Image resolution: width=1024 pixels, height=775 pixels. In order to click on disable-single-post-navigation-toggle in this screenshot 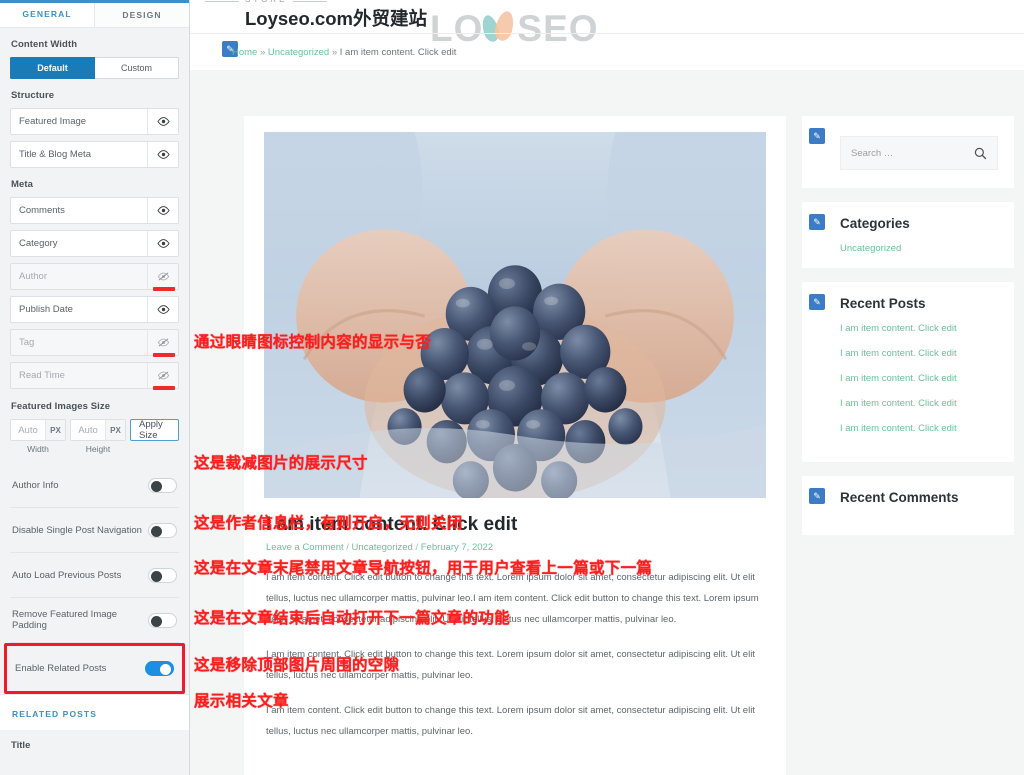, I will do `click(162, 530)`.